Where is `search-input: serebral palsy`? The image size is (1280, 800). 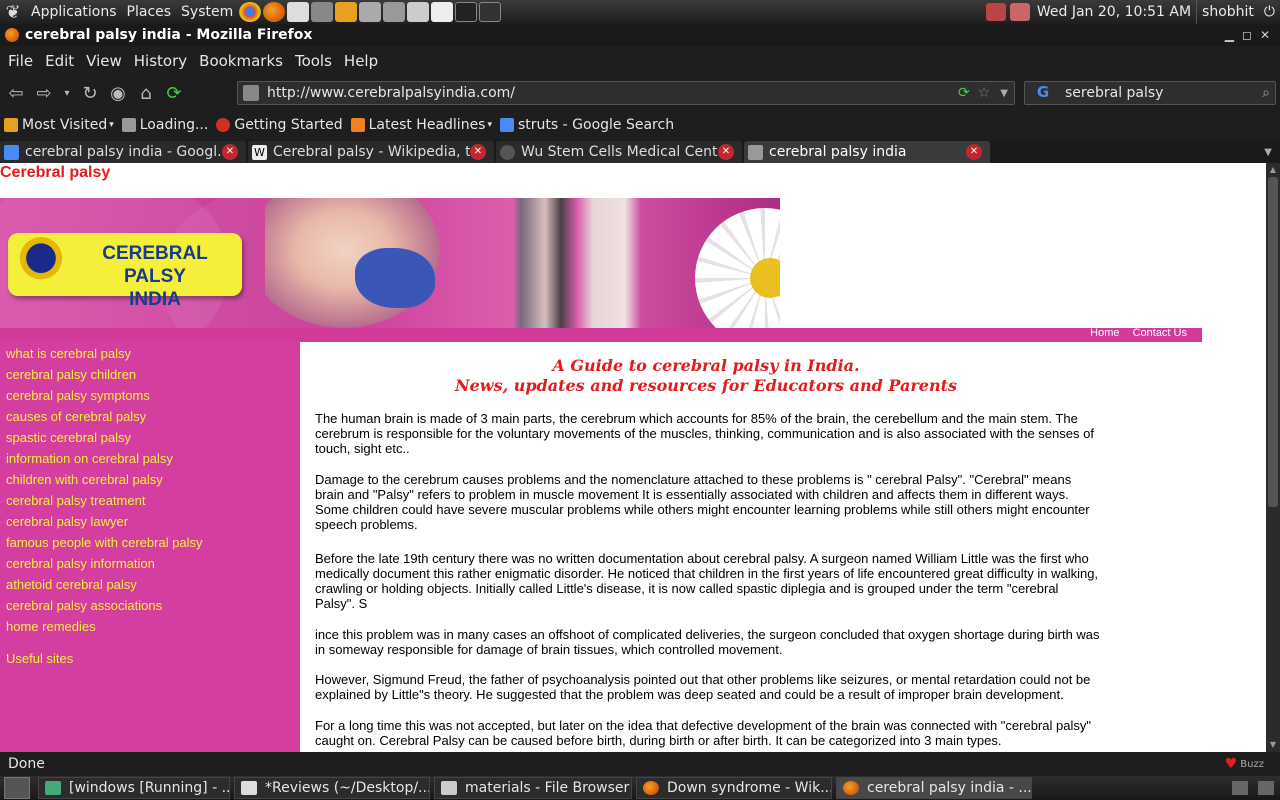 search-input: serebral palsy is located at coordinates (1114, 93).